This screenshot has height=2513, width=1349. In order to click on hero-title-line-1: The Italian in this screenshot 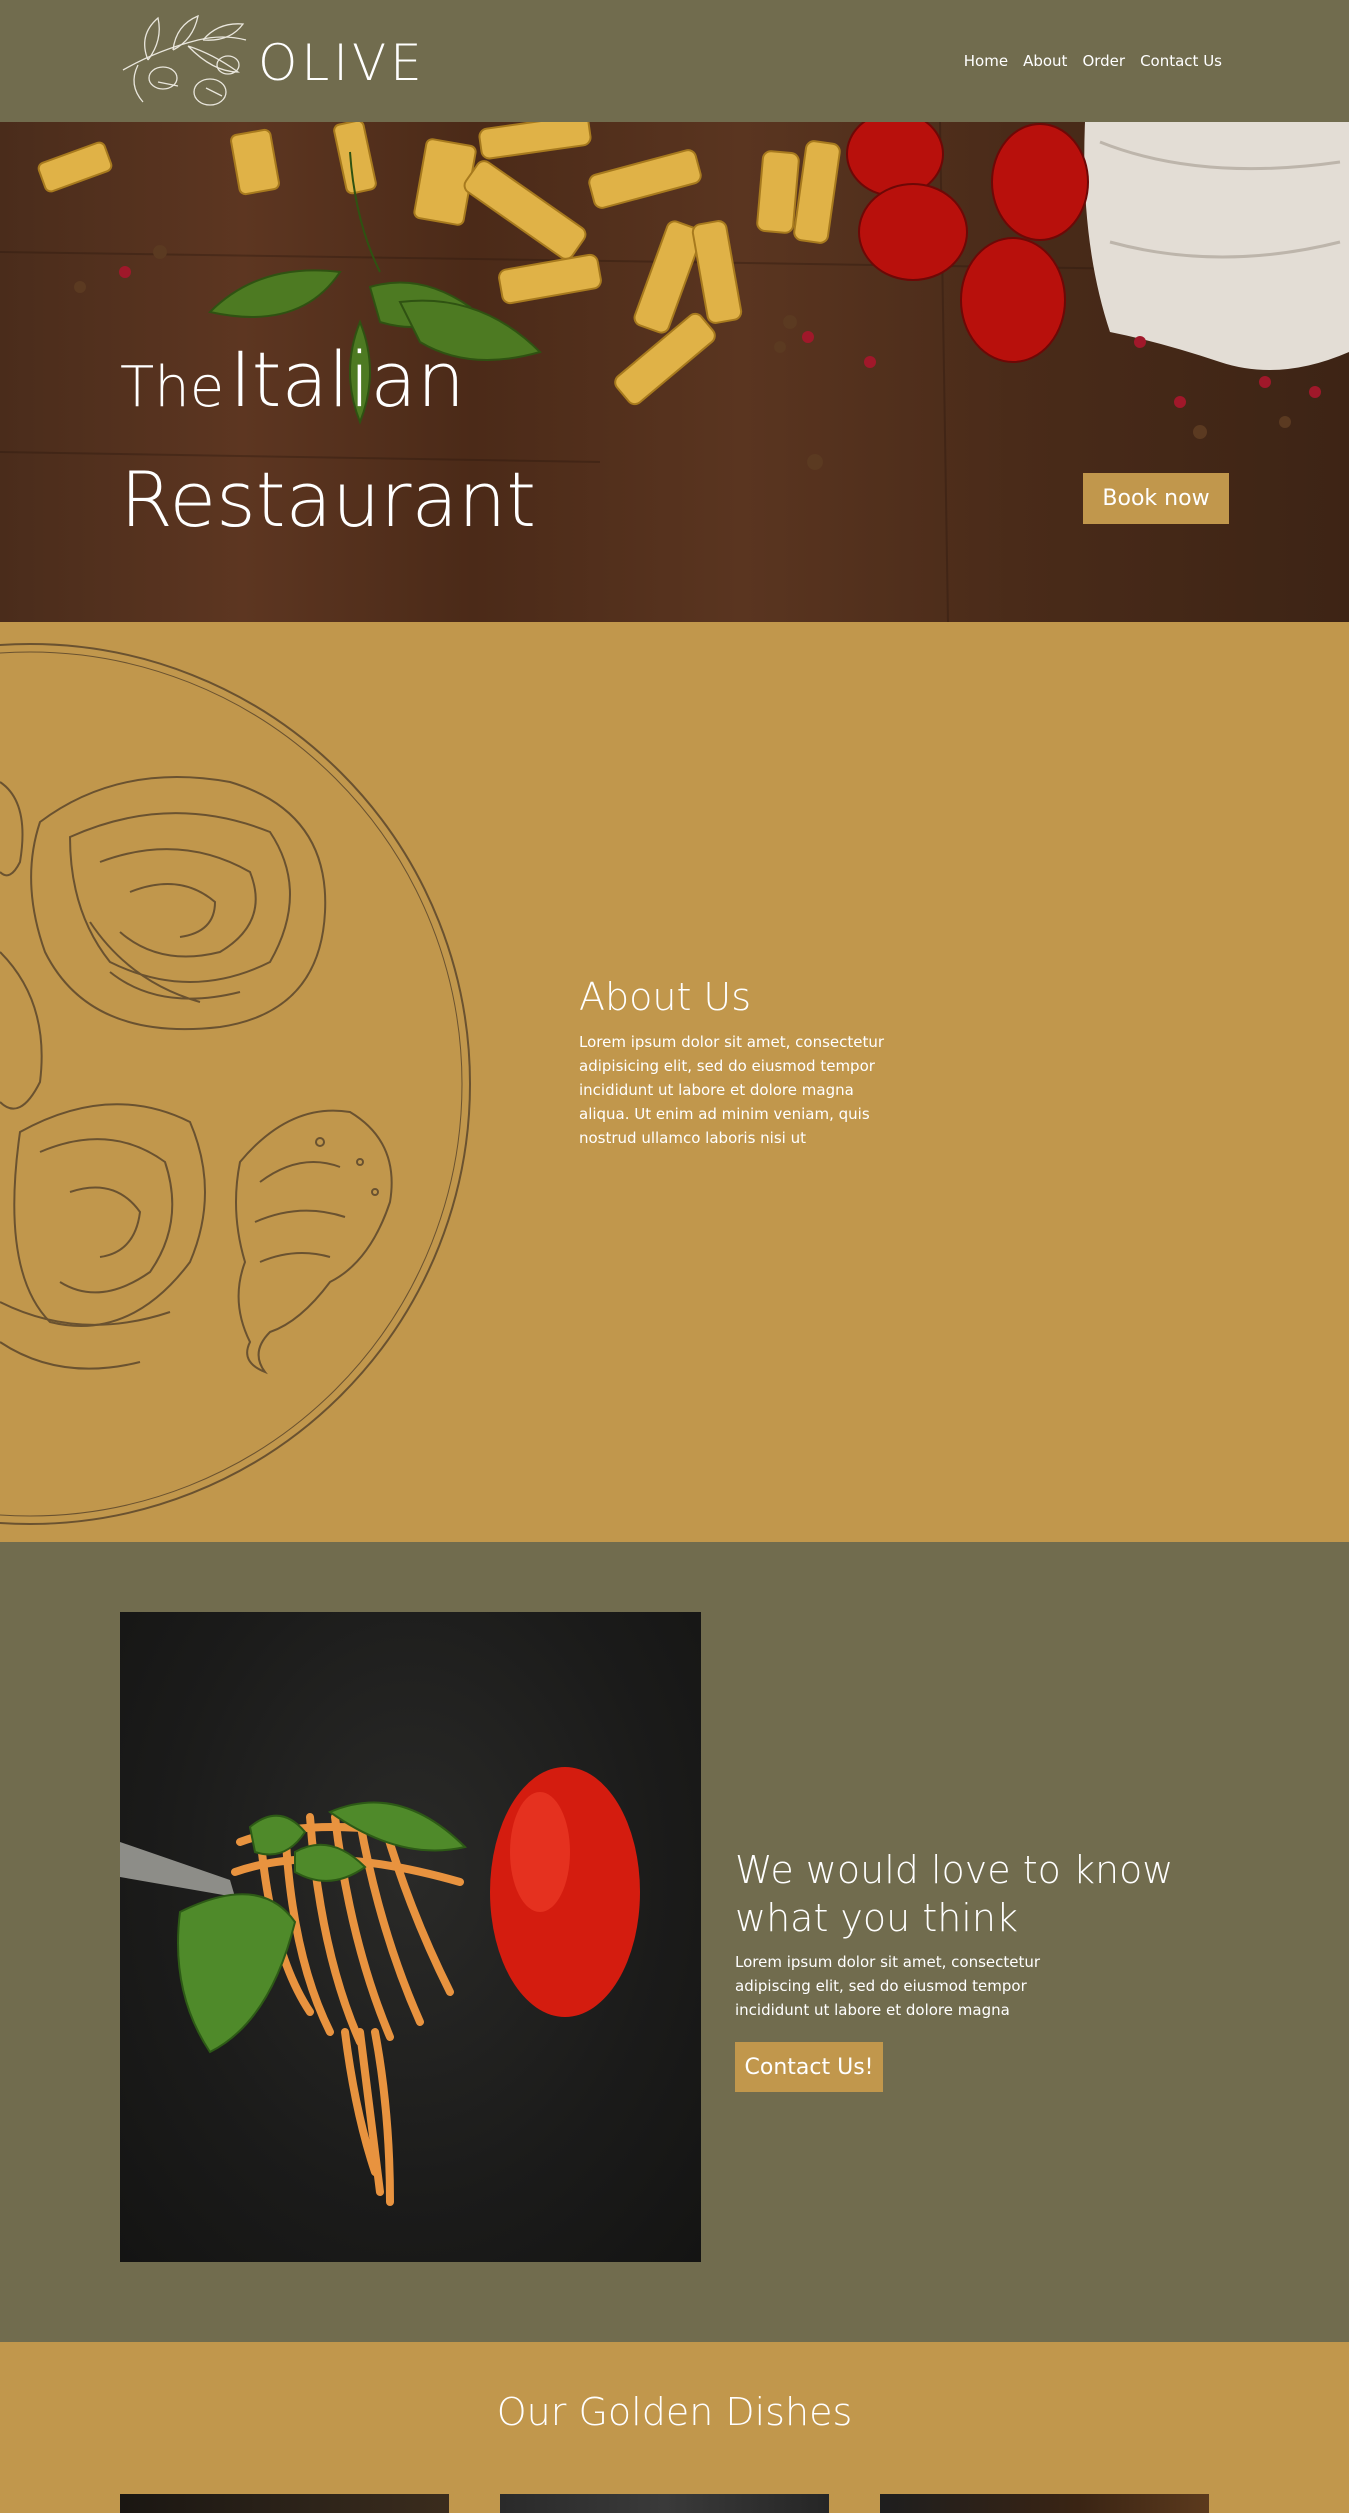, I will do `click(292, 380)`.